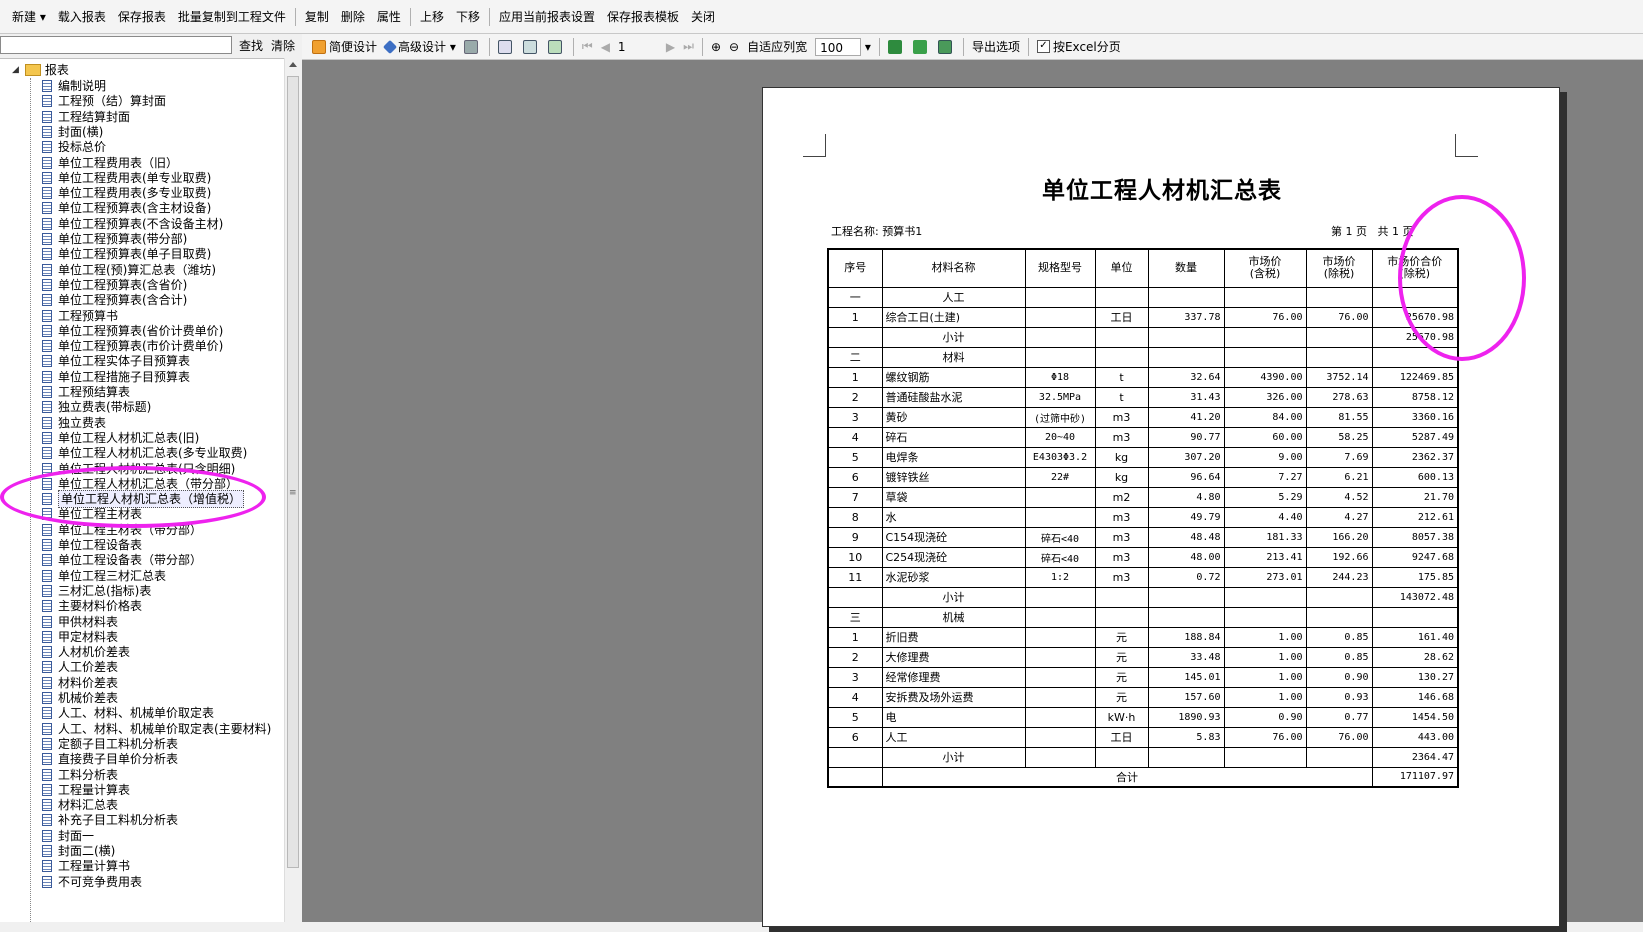 The image size is (1643, 932). I want to click on tree-item: 封面(横), so click(72, 132).